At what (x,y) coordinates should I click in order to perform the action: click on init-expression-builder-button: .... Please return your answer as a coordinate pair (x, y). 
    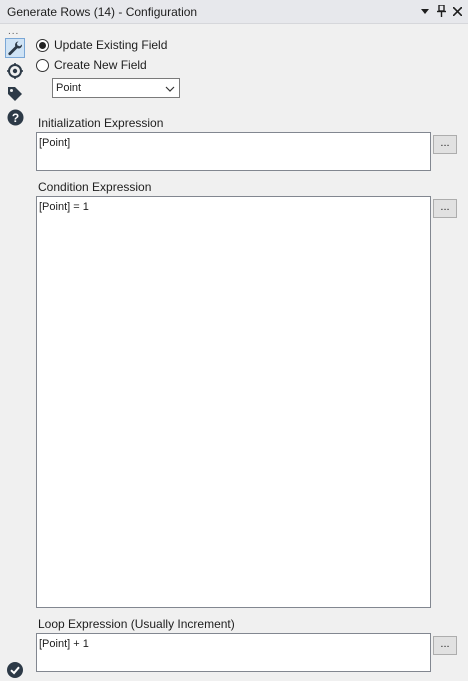
    Looking at the image, I should click on (445, 144).